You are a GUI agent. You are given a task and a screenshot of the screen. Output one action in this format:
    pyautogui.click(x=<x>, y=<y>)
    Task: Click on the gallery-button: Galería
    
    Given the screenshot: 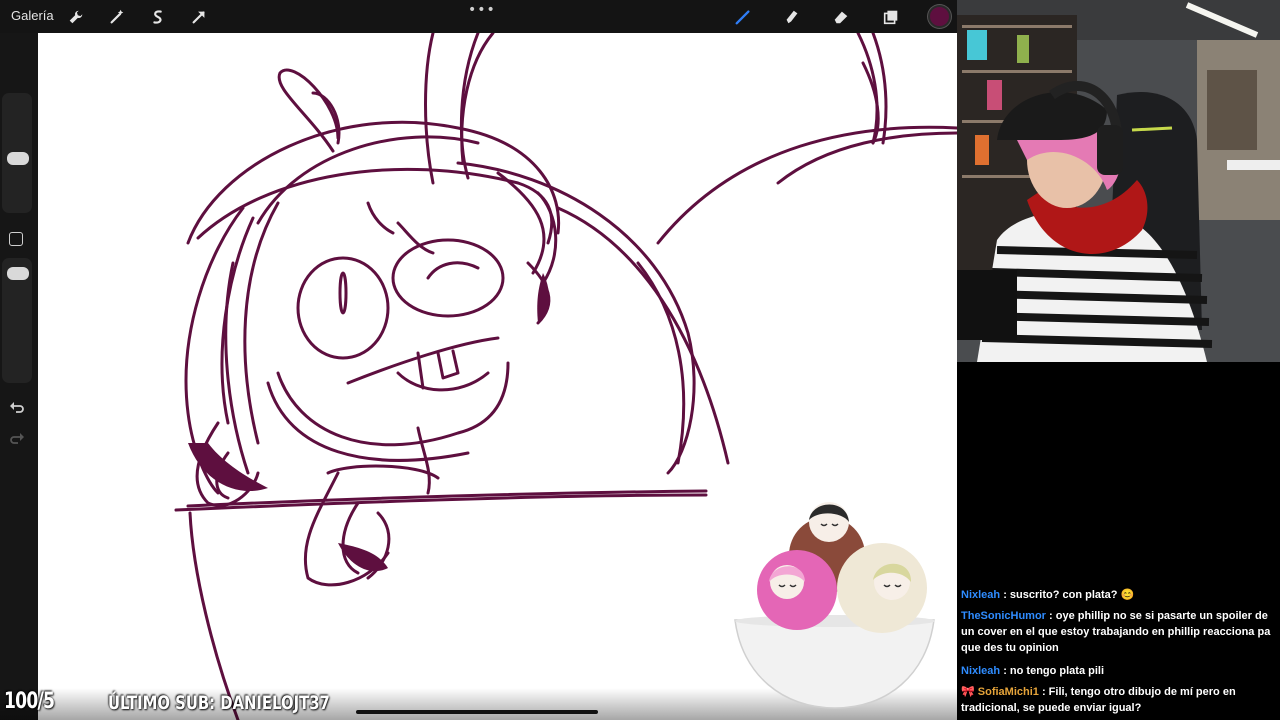 What is the action you would take?
    pyautogui.click(x=32, y=15)
    